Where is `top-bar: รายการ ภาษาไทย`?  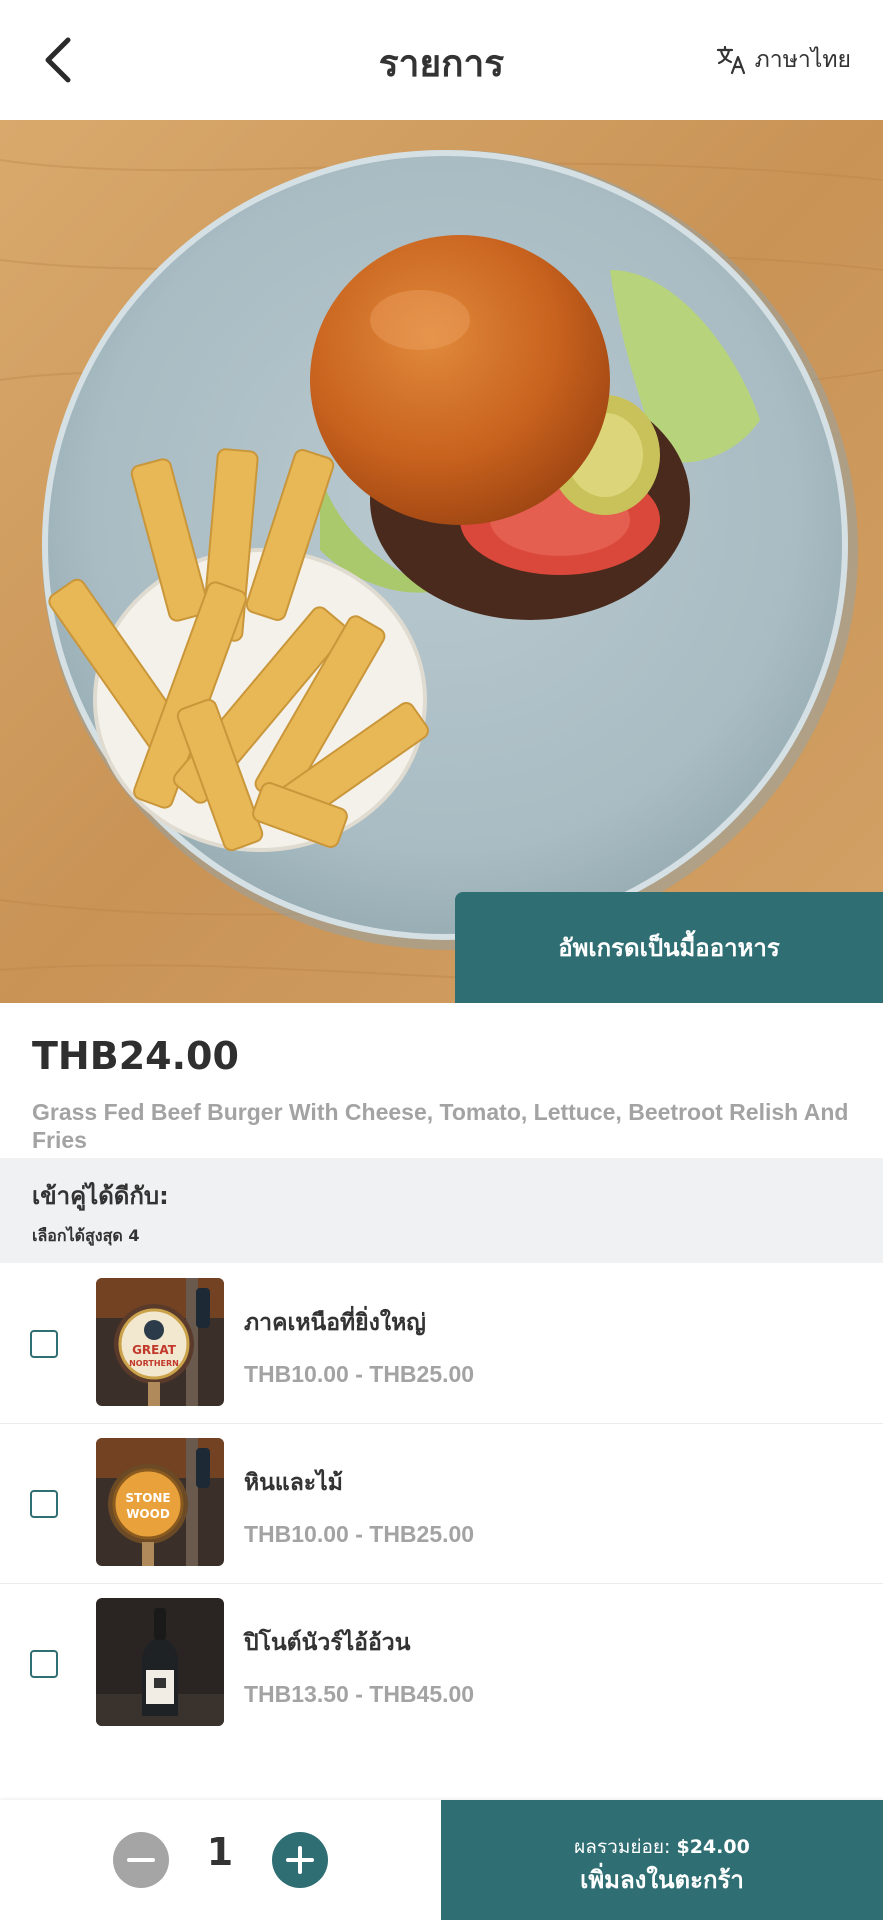
top-bar: รายการ ภาษาไทย is located at coordinates (441, 60).